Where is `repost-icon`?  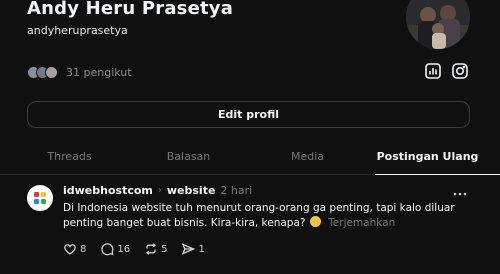
repost-icon is located at coordinates (151, 249).